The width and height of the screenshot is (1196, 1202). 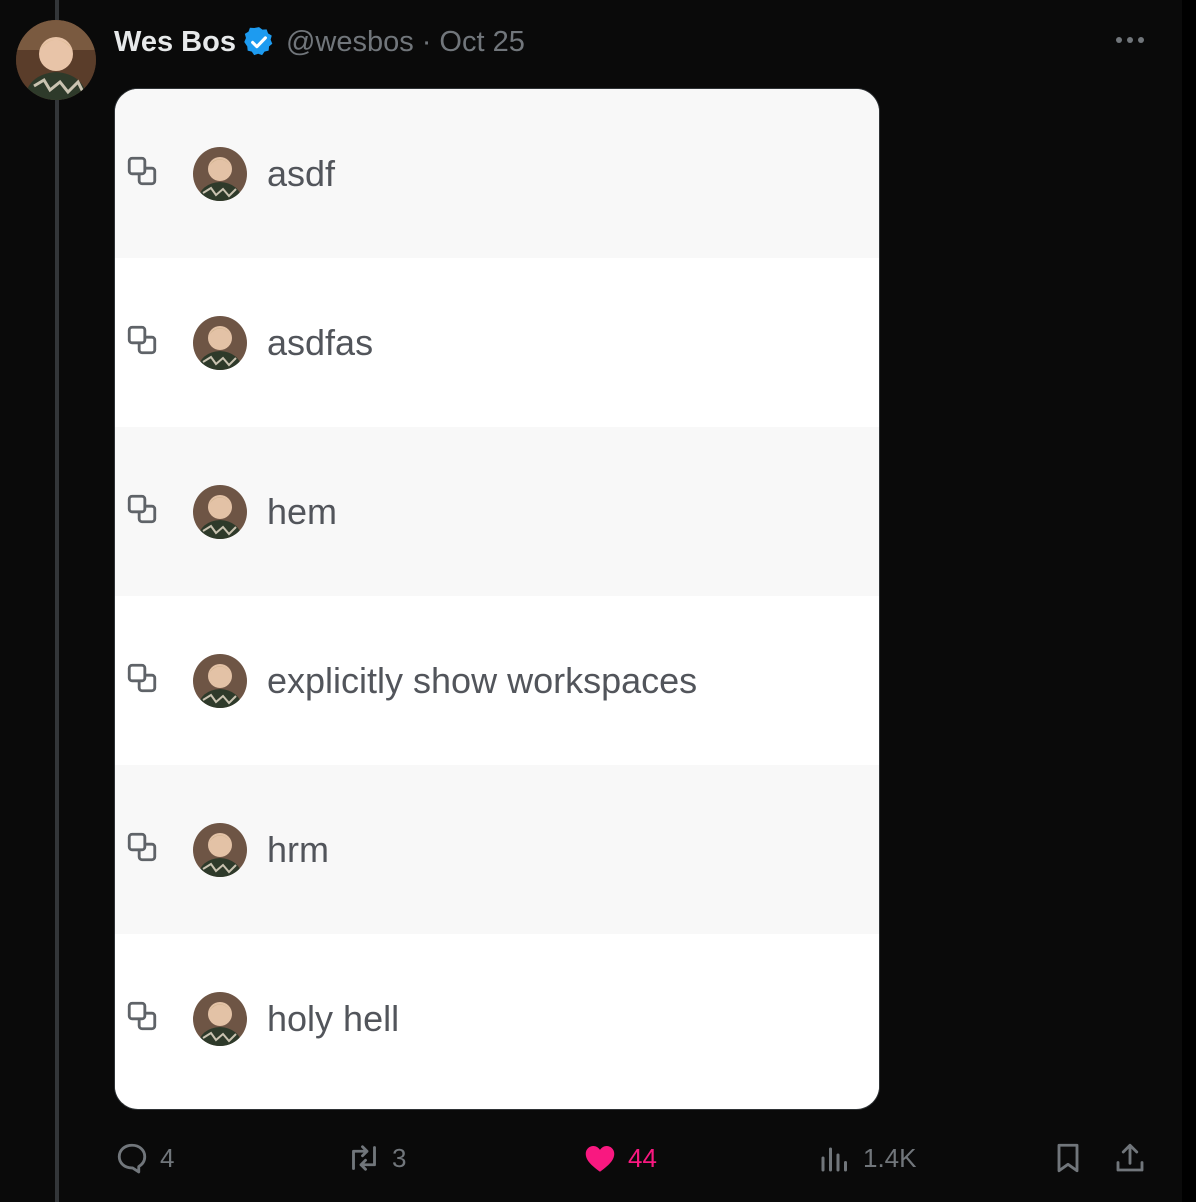 I want to click on bookmark-button, so click(x=1068, y=1158).